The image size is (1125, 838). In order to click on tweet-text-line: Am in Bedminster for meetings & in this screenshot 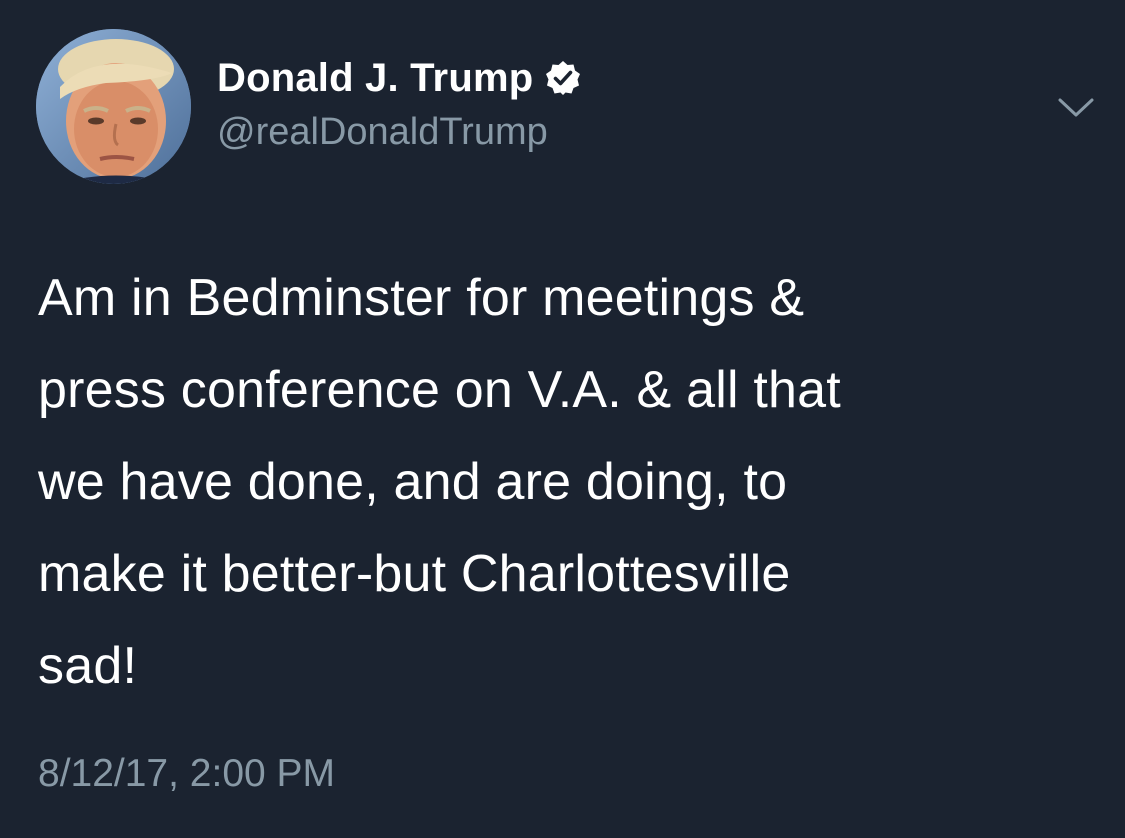, I will do `click(421, 298)`.